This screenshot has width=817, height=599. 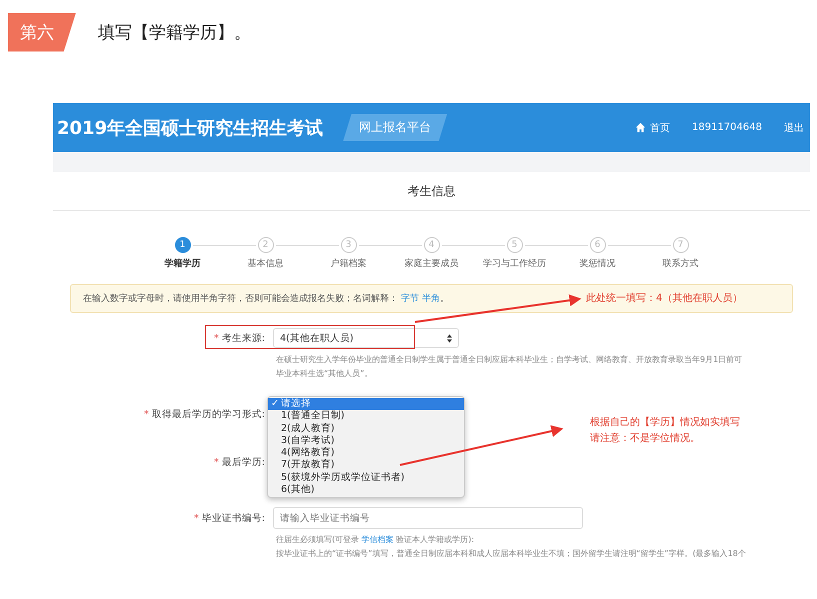 I want to click on site-title: 2019年全国硕士研究生招生考试, so click(x=190, y=128).